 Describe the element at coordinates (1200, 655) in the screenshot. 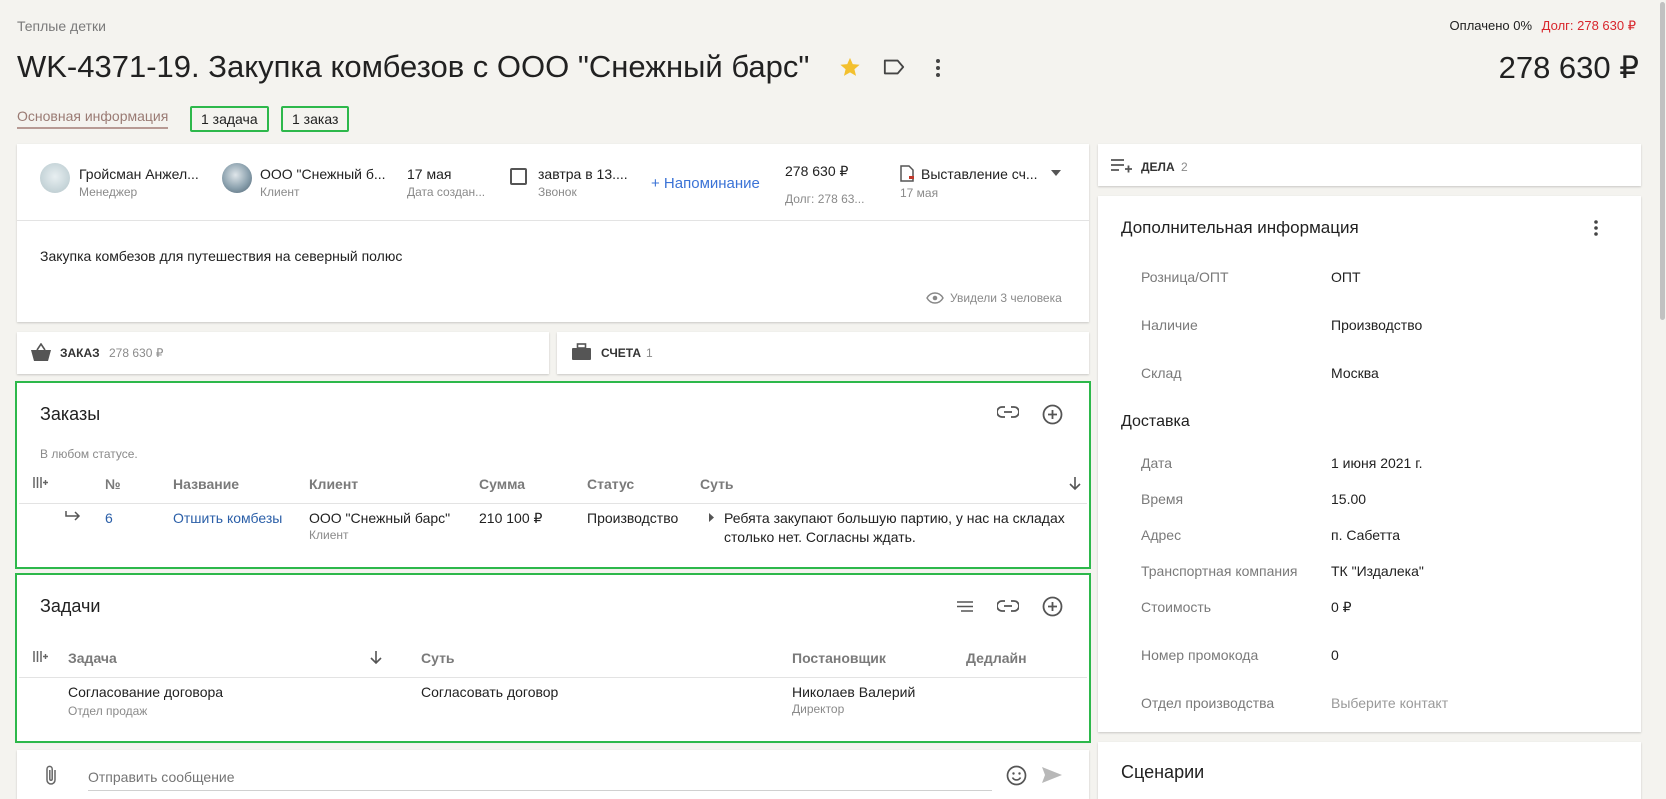

I see `promo-label: Номер промокода` at that location.